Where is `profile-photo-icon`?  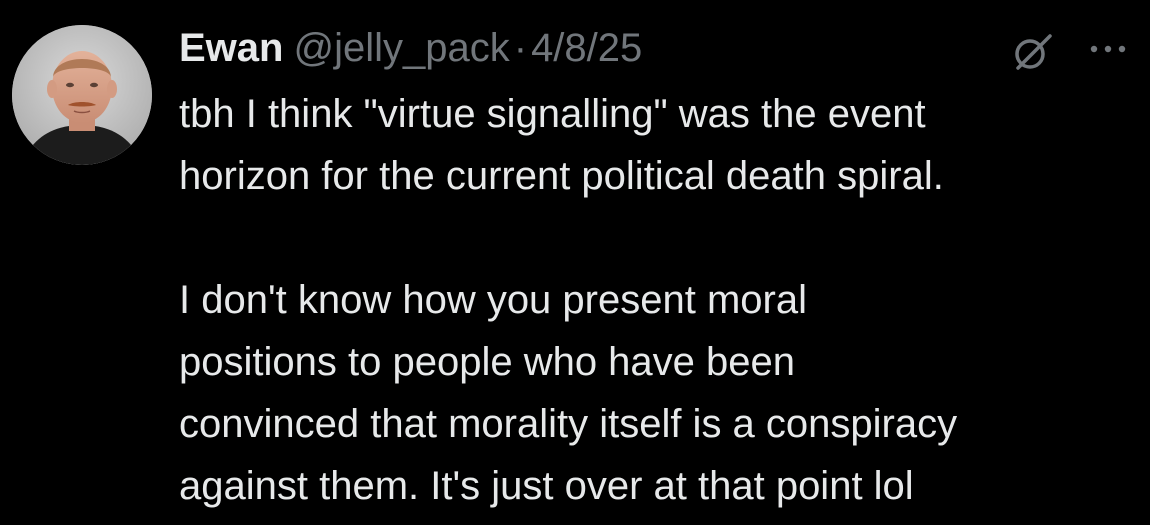
profile-photo-icon is located at coordinates (82, 95).